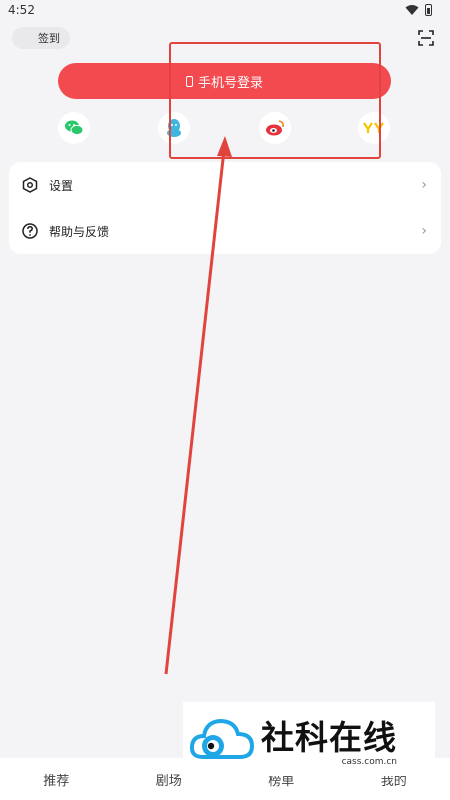  I want to click on annotation-arrow, so click(198, 405).